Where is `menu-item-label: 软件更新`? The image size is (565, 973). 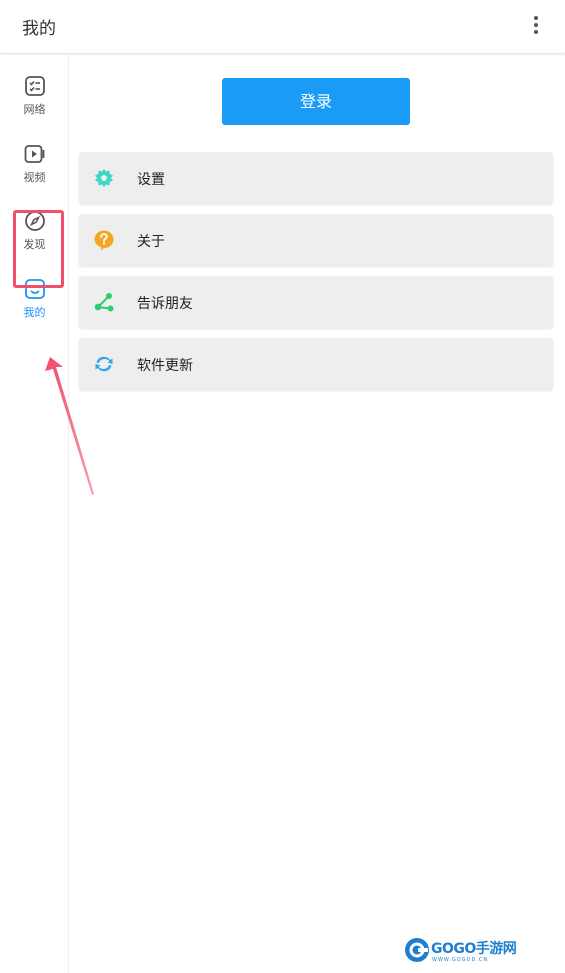
menu-item-label: 软件更新 is located at coordinates (165, 366).